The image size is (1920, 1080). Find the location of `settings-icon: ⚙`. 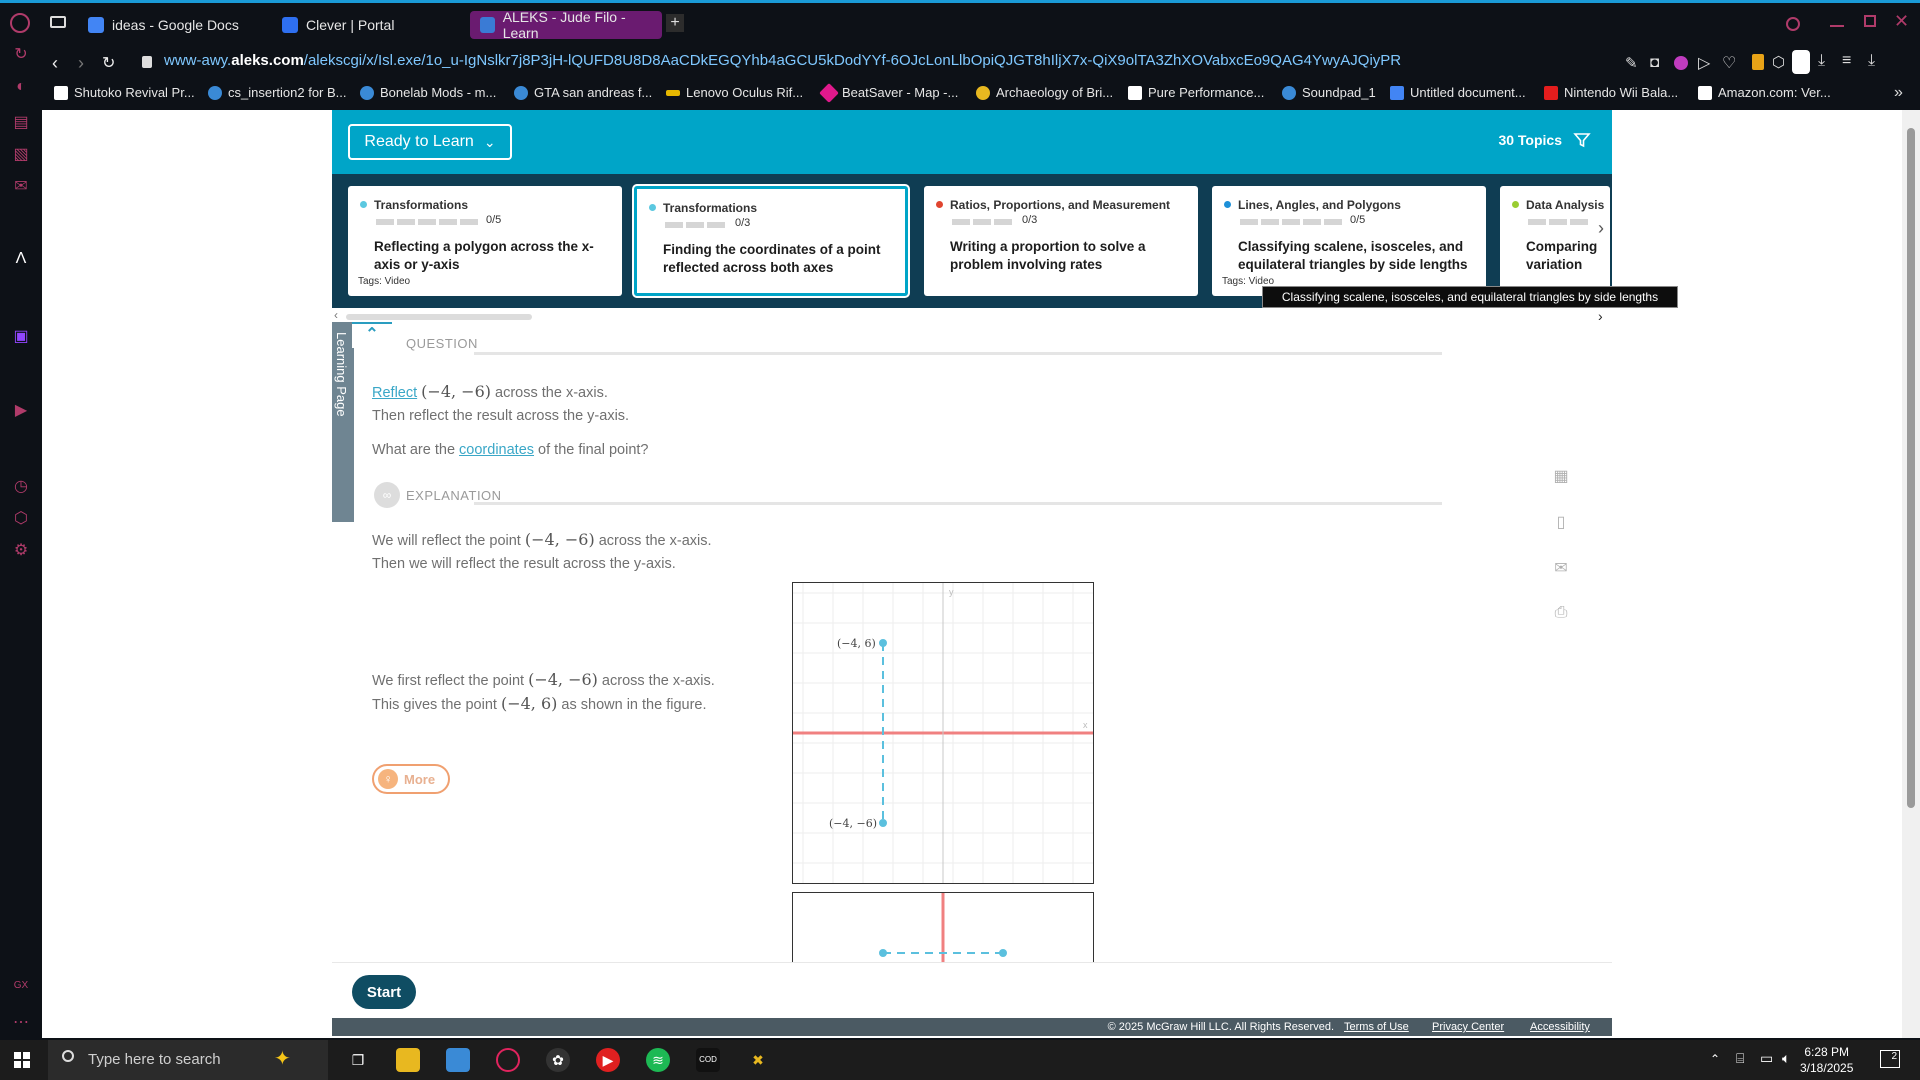

settings-icon: ⚙ is located at coordinates (21, 550).